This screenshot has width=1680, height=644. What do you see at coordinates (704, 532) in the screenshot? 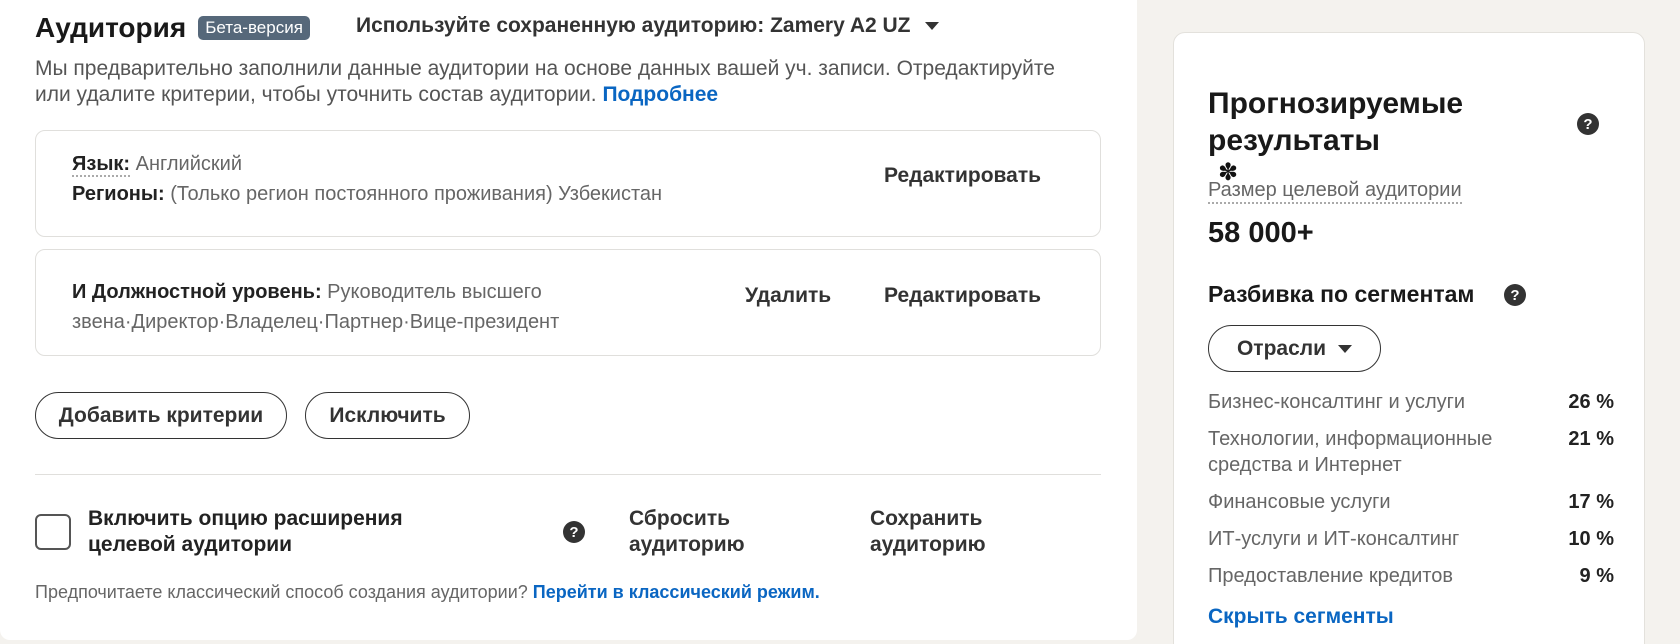
I see `reset-audience-button: Сбросить аудиторию` at bounding box center [704, 532].